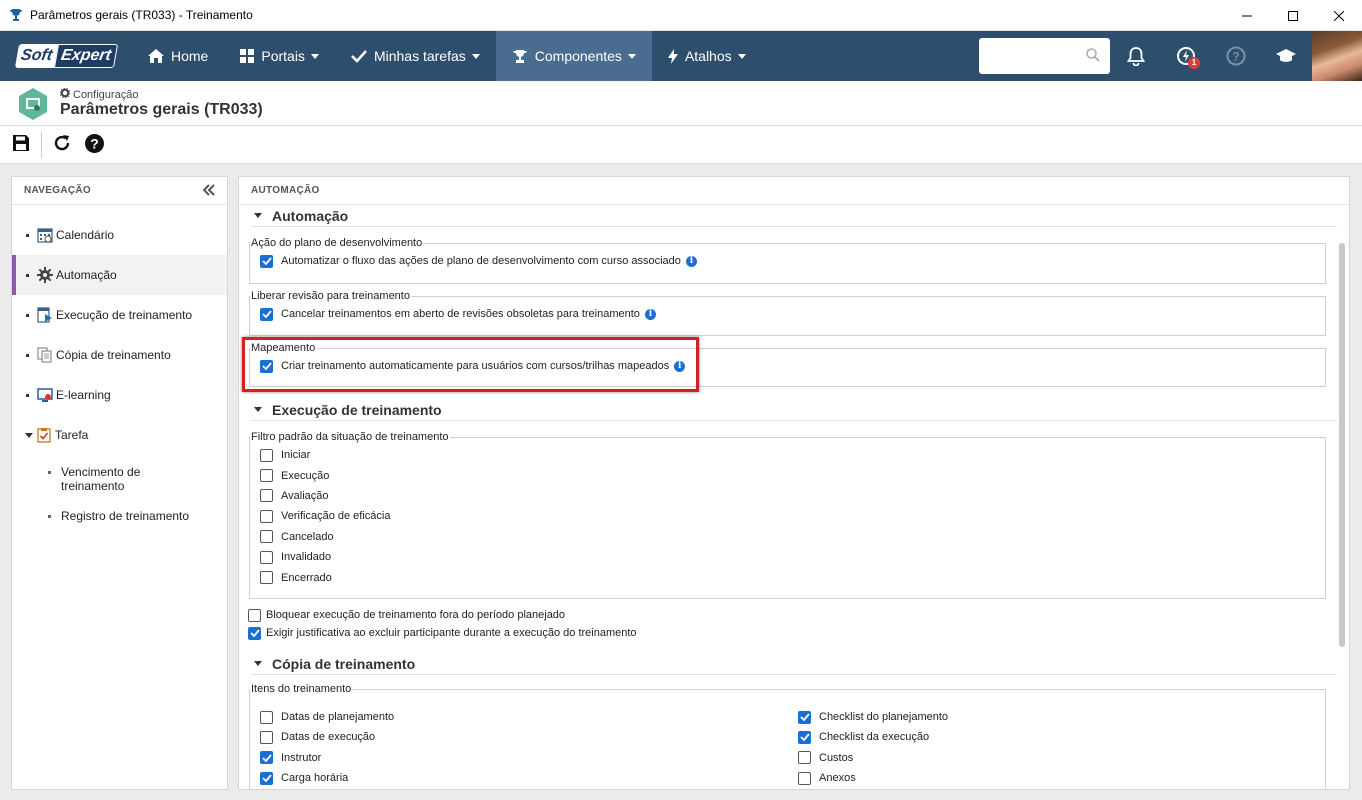  Describe the element at coordinates (119, 435) in the screenshot. I see `sidebar-item-tarefa: Tarefa` at that location.